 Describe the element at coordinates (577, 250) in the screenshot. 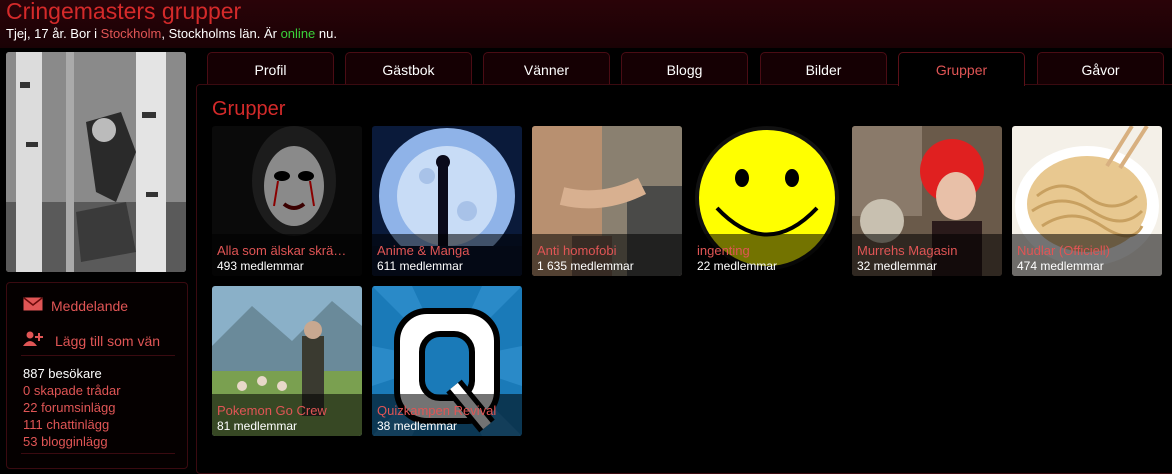

I see `group-name: Anti homofobi` at that location.